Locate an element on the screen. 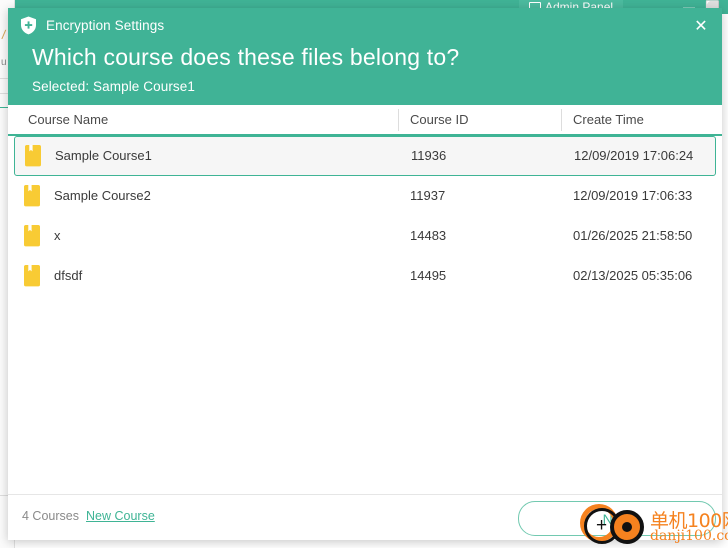 The image size is (728, 548). cell-course-id: 11937 is located at coordinates (428, 195).